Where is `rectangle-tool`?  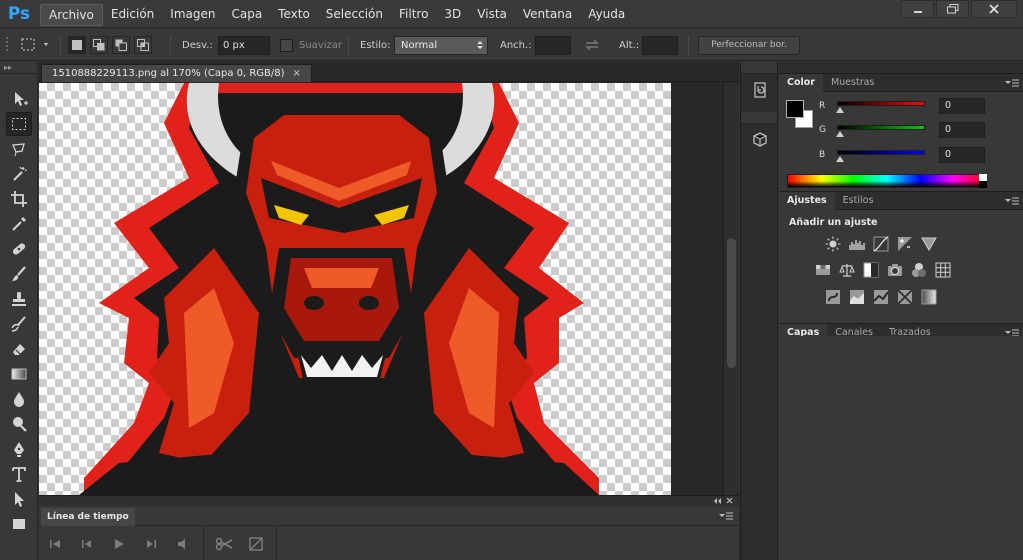
rectangle-tool is located at coordinates (19, 524).